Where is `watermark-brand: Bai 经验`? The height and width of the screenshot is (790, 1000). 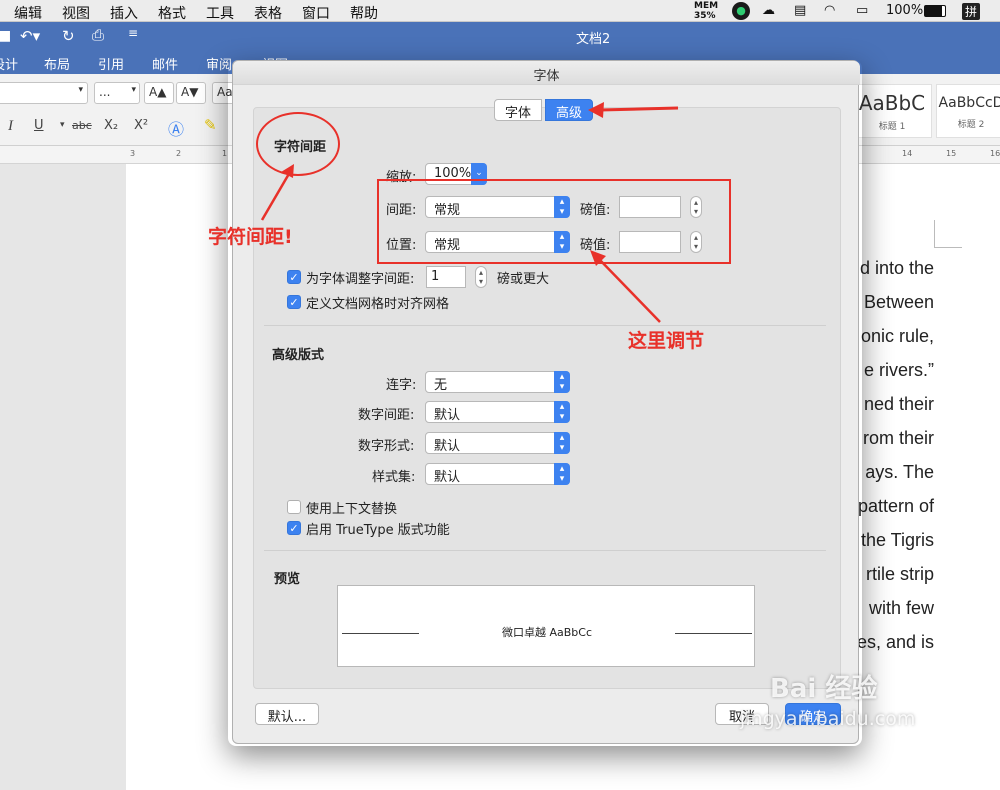 watermark-brand: Bai 经验 is located at coordinates (824, 689).